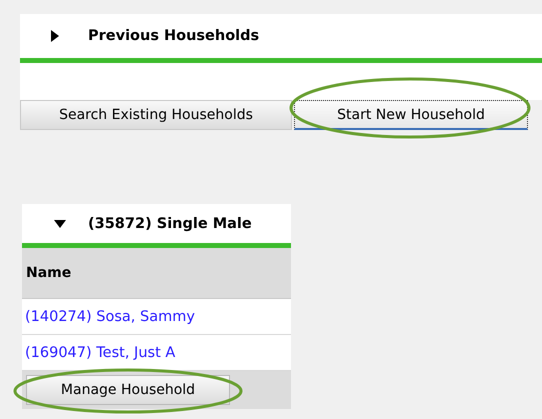 The height and width of the screenshot is (419, 542). What do you see at coordinates (100, 352) in the screenshot?
I see `member-link: (169047) Test, Just A` at bounding box center [100, 352].